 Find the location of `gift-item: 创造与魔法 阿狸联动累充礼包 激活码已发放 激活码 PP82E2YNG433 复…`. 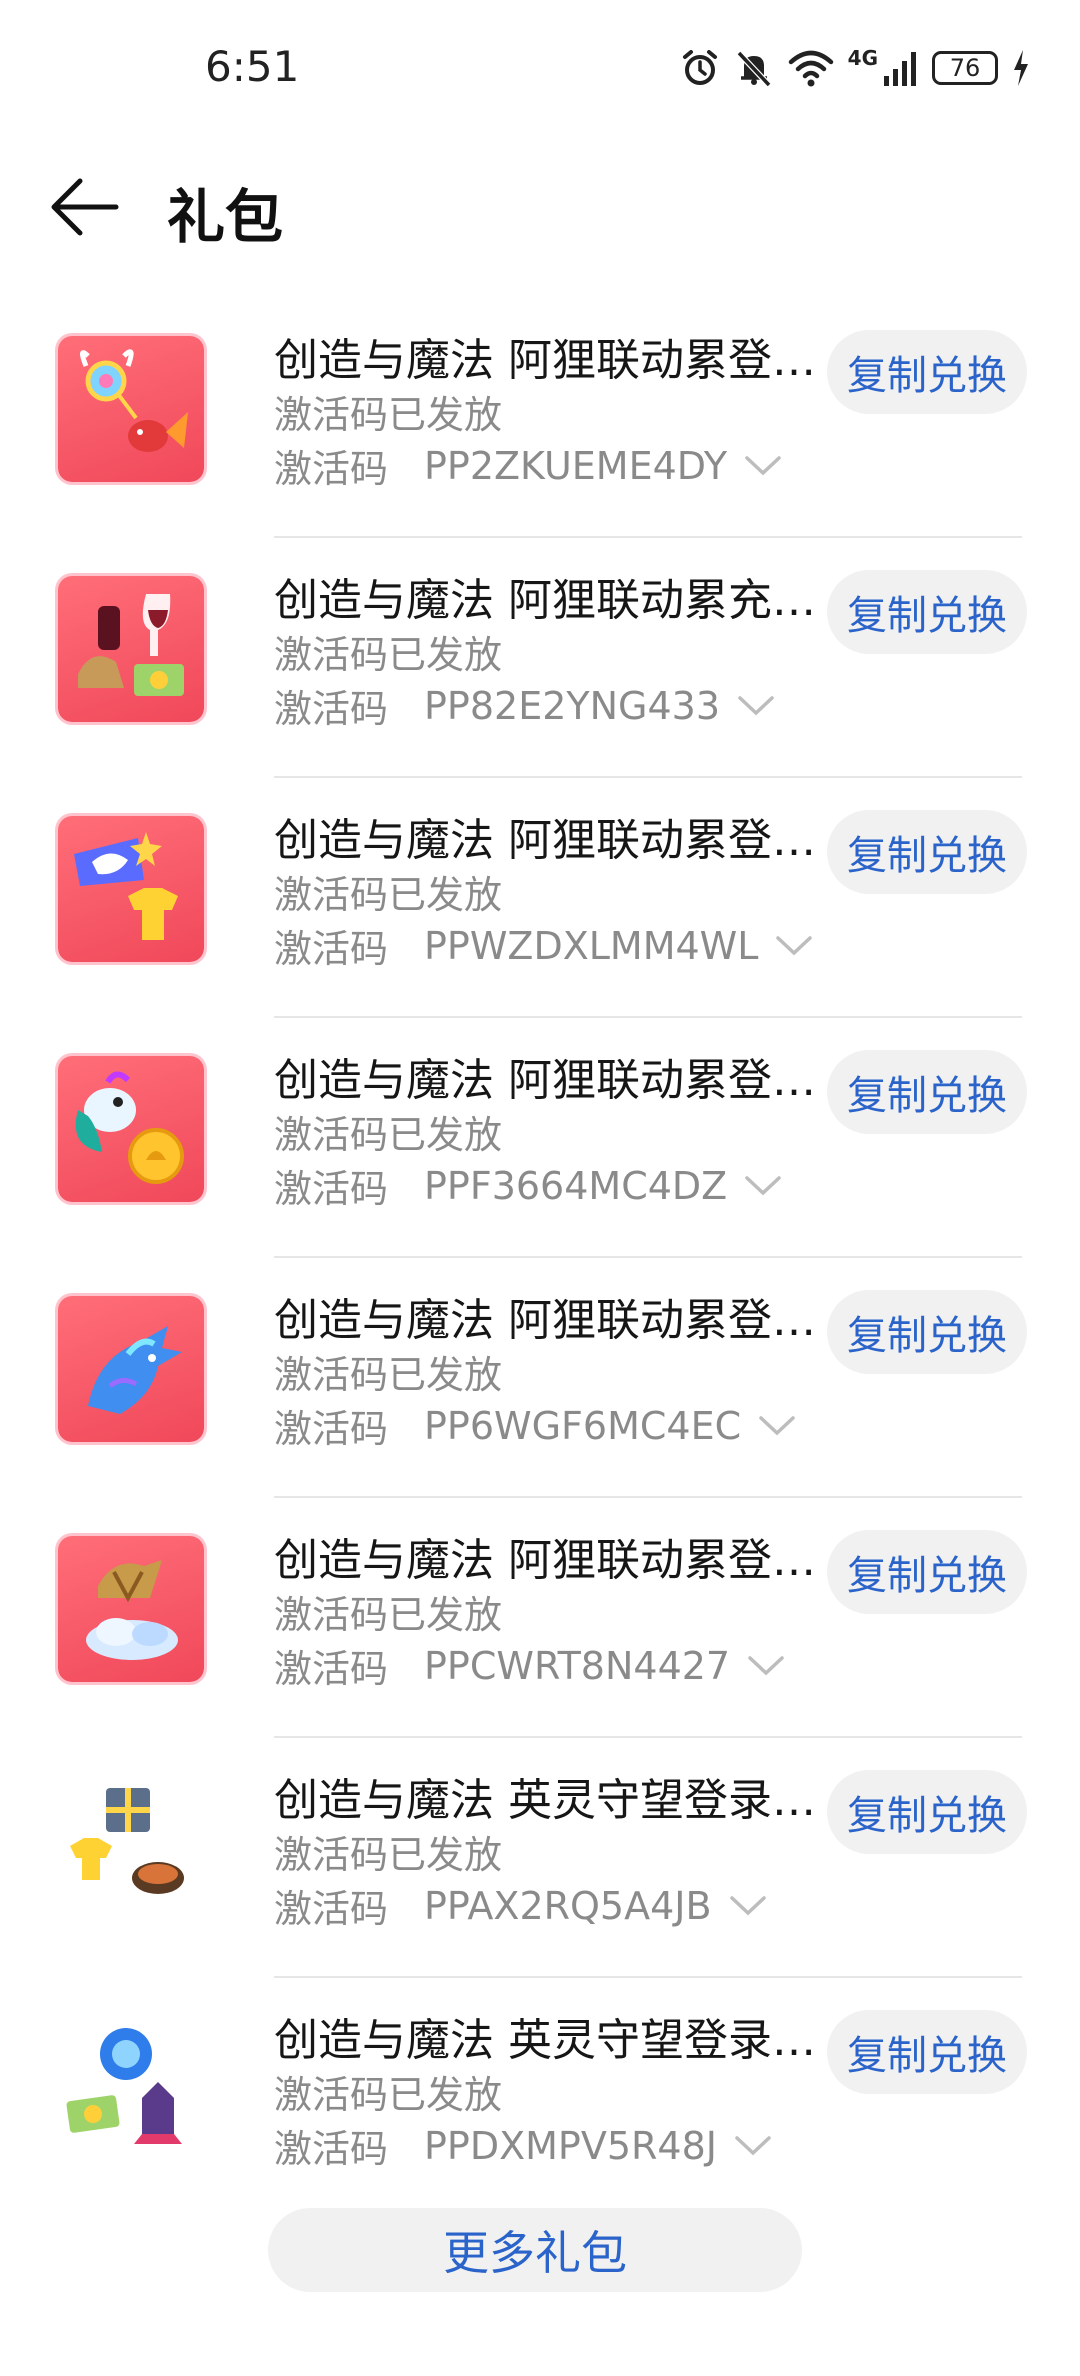

gift-item: 创造与魔法 阿狸联动累充礼包 激活码已发放 激活码 PP82E2YNG433 复… is located at coordinates (540, 680).